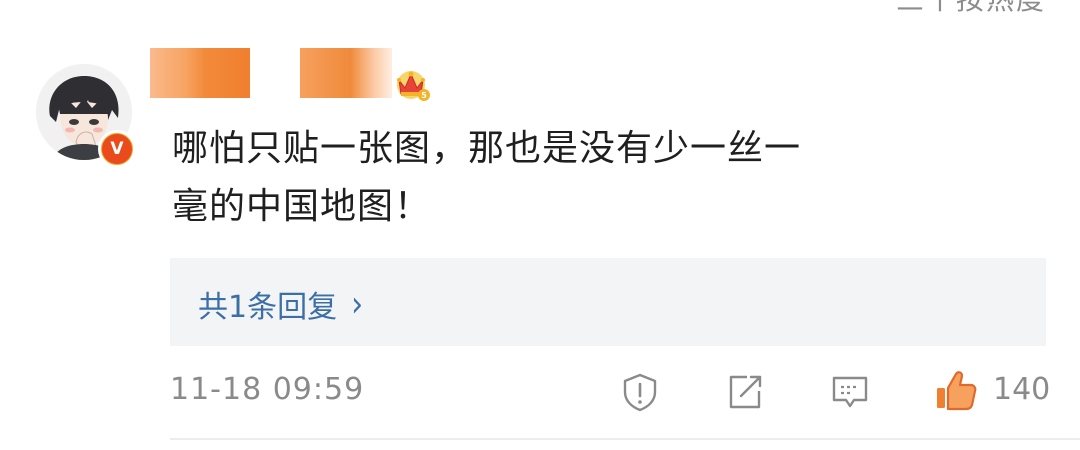 The width and height of the screenshot is (1080, 450). Describe the element at coordinates (412, 84) in the screenshot. I see `crown-level-icon: 5` at that location.